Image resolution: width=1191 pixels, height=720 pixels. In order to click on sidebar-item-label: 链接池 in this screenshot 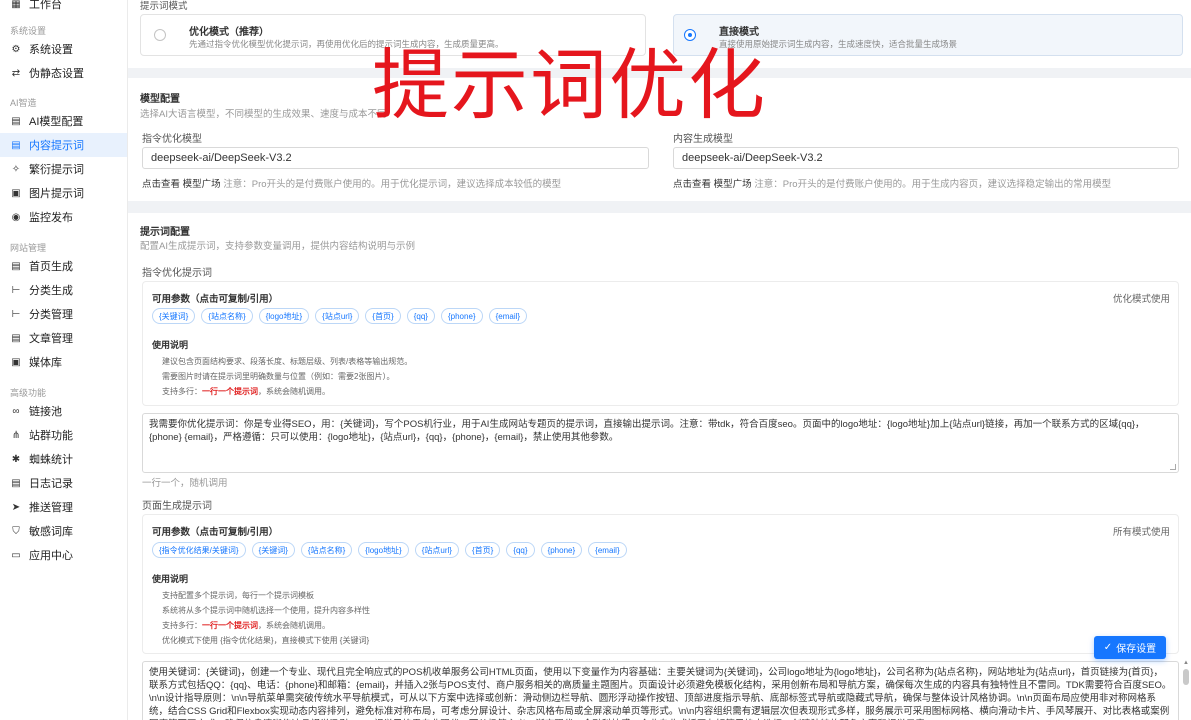, I will do `click(45, 412)`.